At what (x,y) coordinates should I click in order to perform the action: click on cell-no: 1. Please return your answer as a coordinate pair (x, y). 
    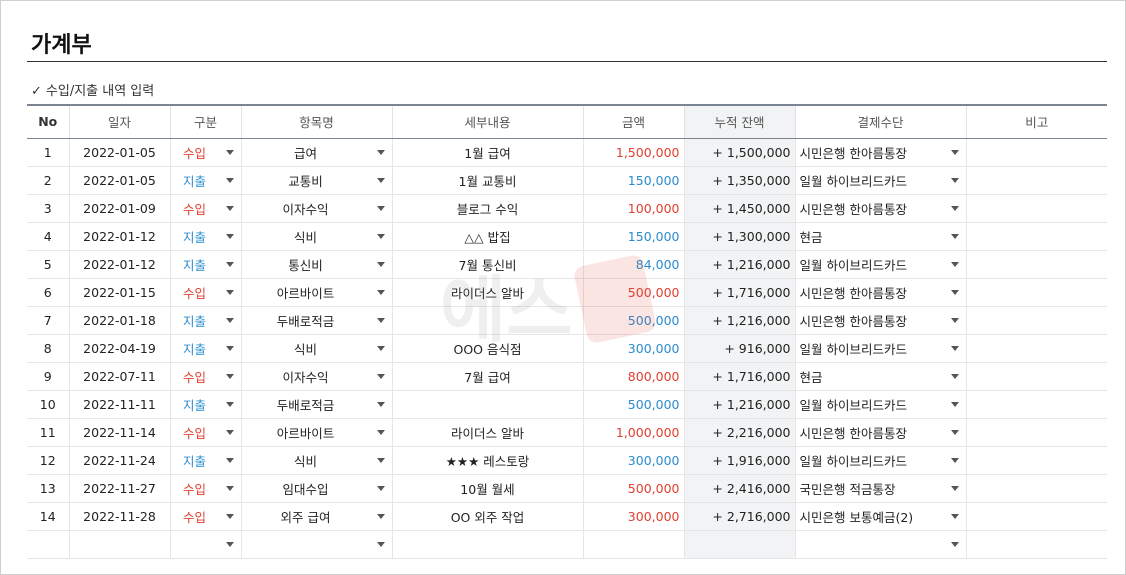
    Looking at the image, I should click on (48, 152).